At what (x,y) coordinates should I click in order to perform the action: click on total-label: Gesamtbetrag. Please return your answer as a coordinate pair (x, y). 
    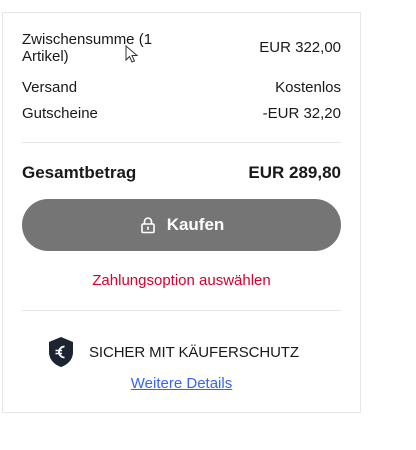
    Looking at the image, I should click on (79, 172).